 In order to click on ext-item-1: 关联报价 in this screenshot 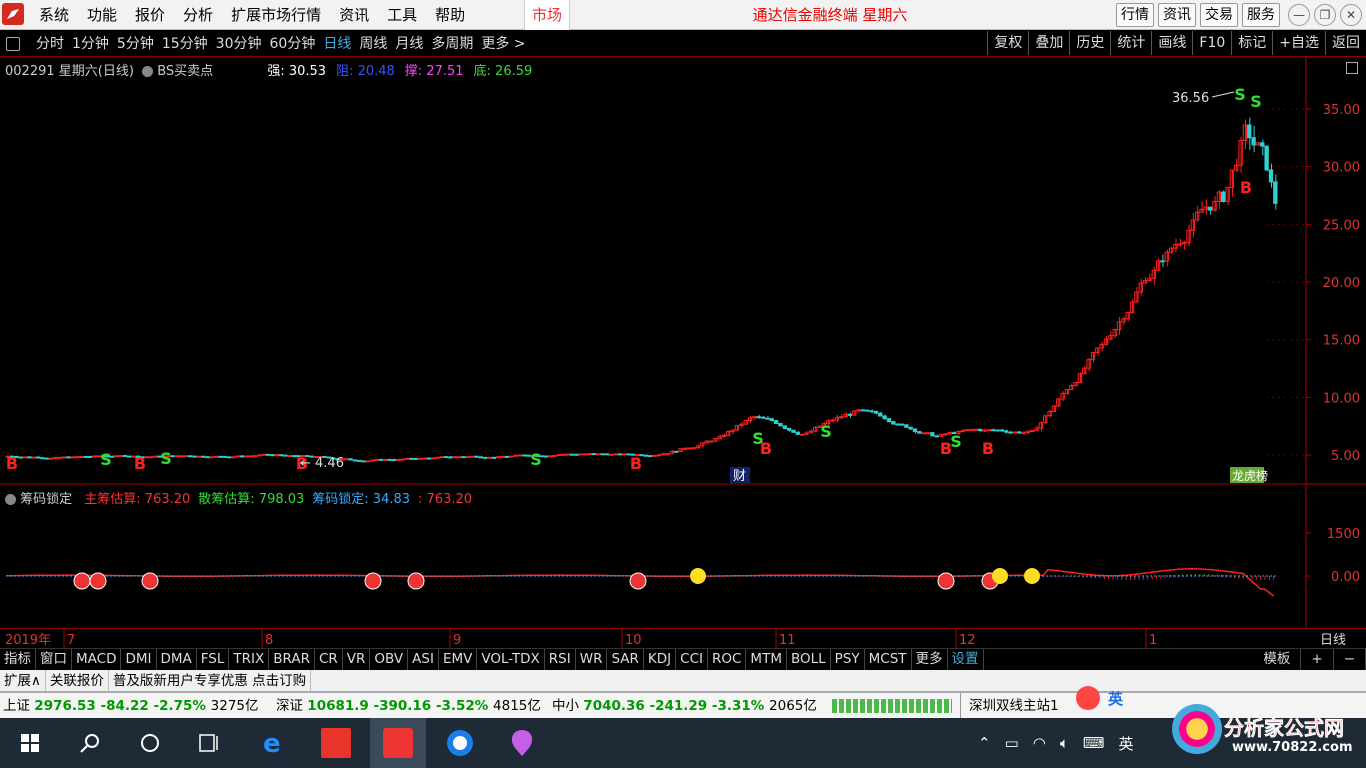, I will do `click(77, 680)`.